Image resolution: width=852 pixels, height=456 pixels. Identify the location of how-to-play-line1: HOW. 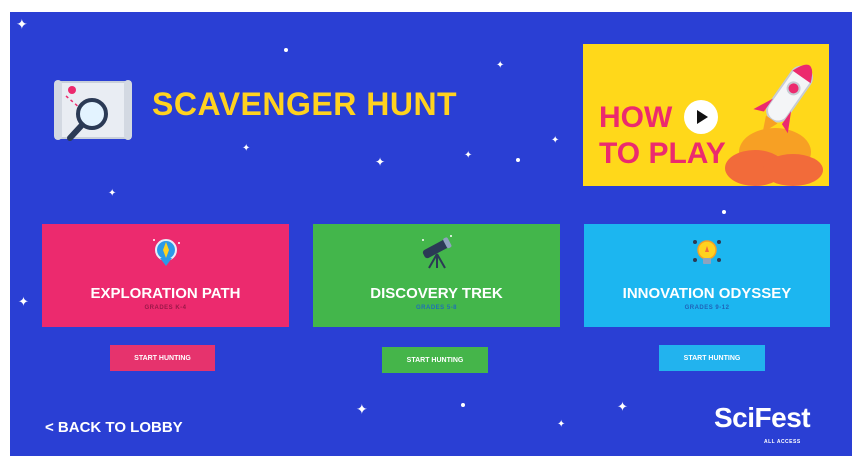
(636, 117).